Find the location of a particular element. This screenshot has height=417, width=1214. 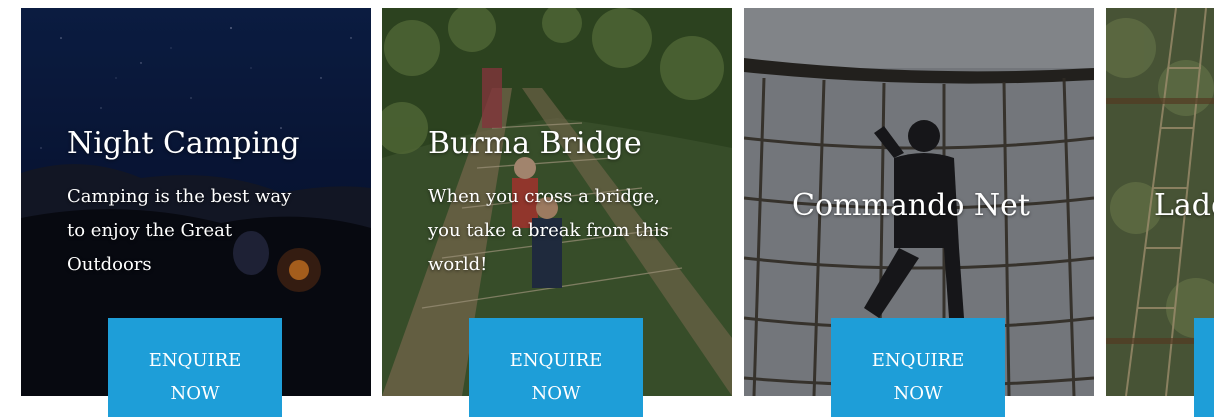

card-title: Night Camping is located at coordinates (183, 143).